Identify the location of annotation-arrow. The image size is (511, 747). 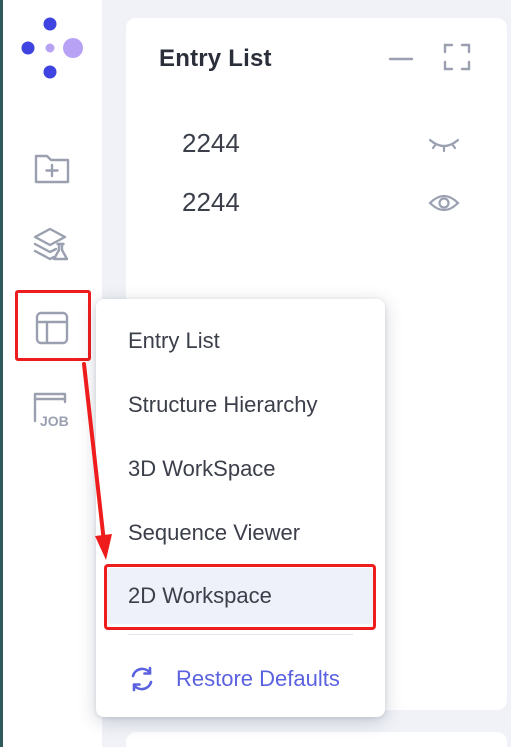
(97, 461).